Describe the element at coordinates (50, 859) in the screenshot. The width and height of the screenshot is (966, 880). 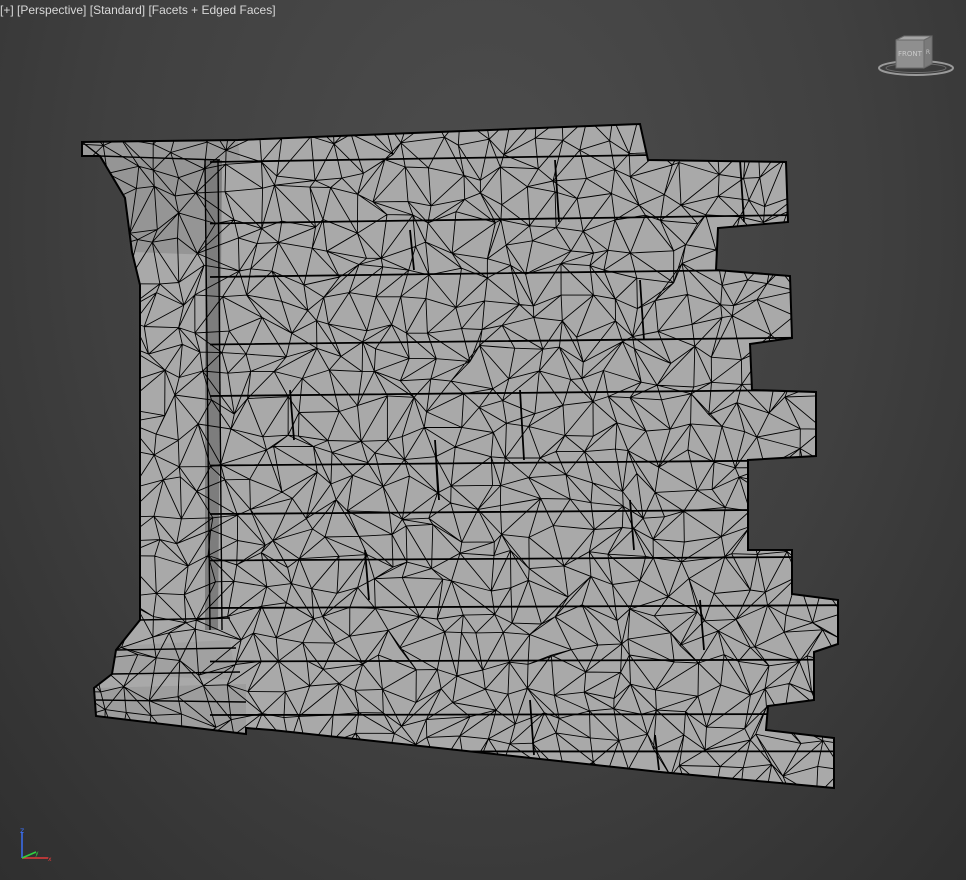
I see `axis-x-label: x` at that location.